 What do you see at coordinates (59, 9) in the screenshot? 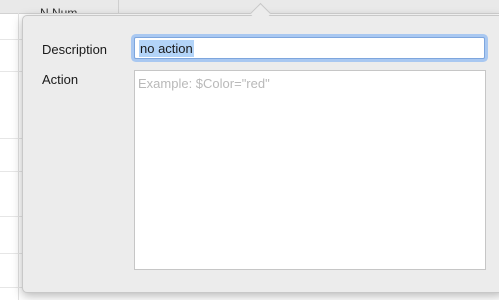
I see `table-header-cell: N Num` at bounding box center [59, 9].